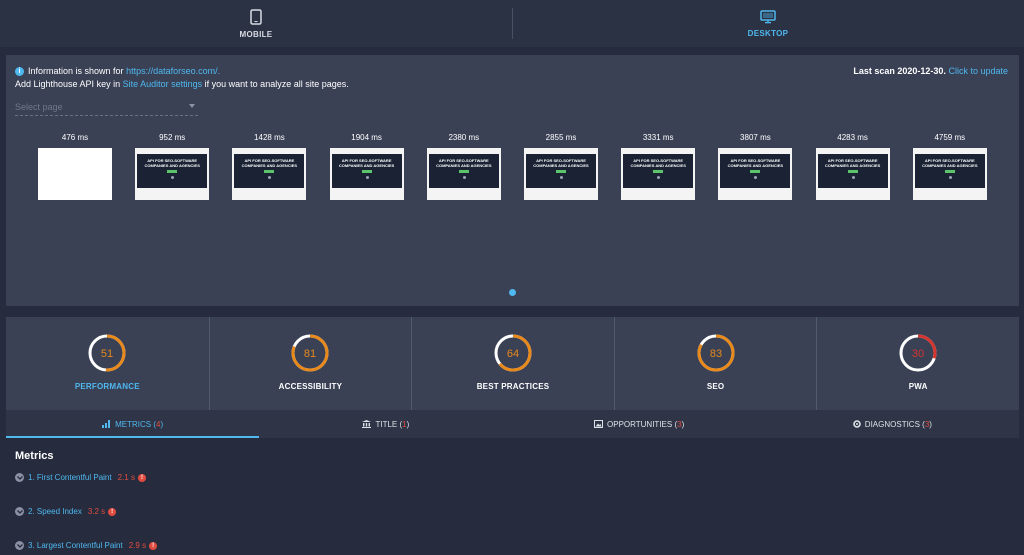 This screenshot has height=555, width=1024. I want to click on tab-diagnostics: DIAGNOSTICS (3), so click(892, 424).